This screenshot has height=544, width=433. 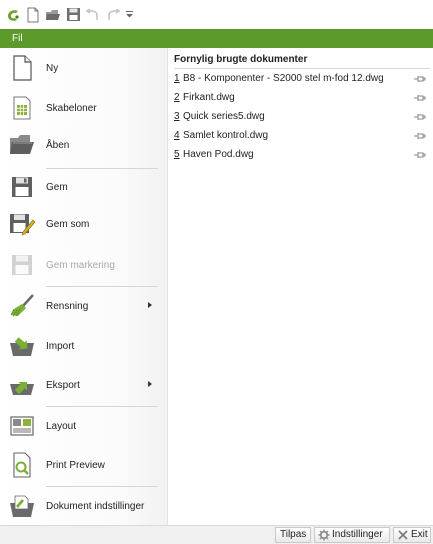 I want to click on save-selection-icon, so click(x=22, y=265).